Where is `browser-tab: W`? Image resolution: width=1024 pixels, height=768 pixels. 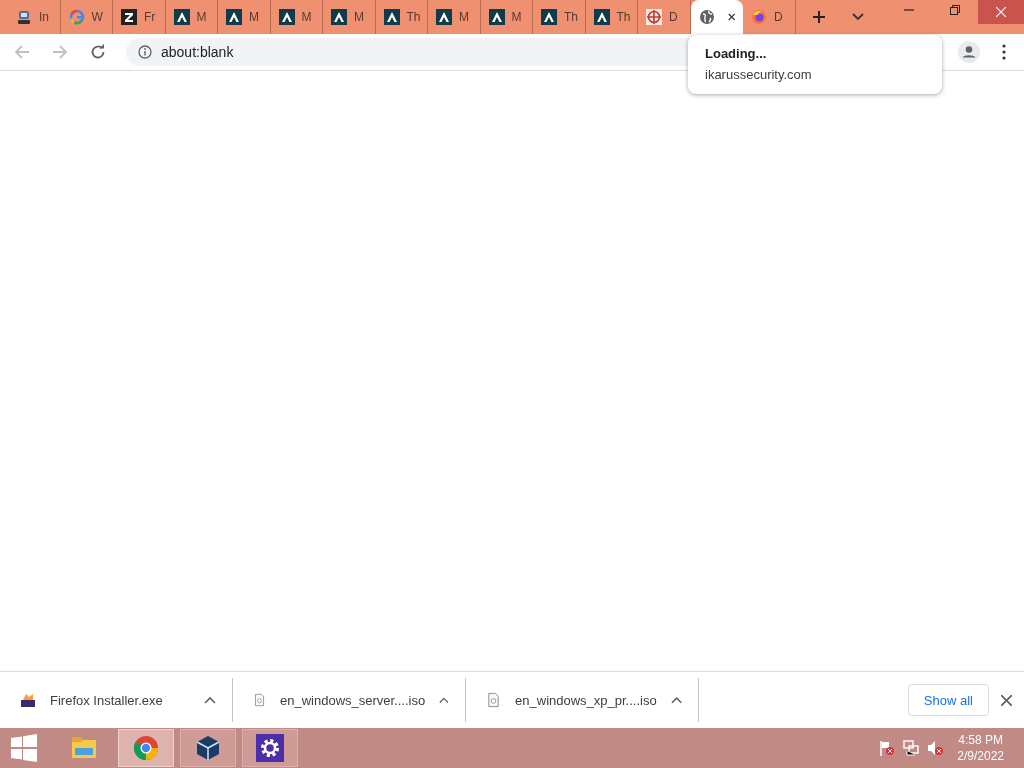
browser-tab: W is located at coordinates (86, 17).